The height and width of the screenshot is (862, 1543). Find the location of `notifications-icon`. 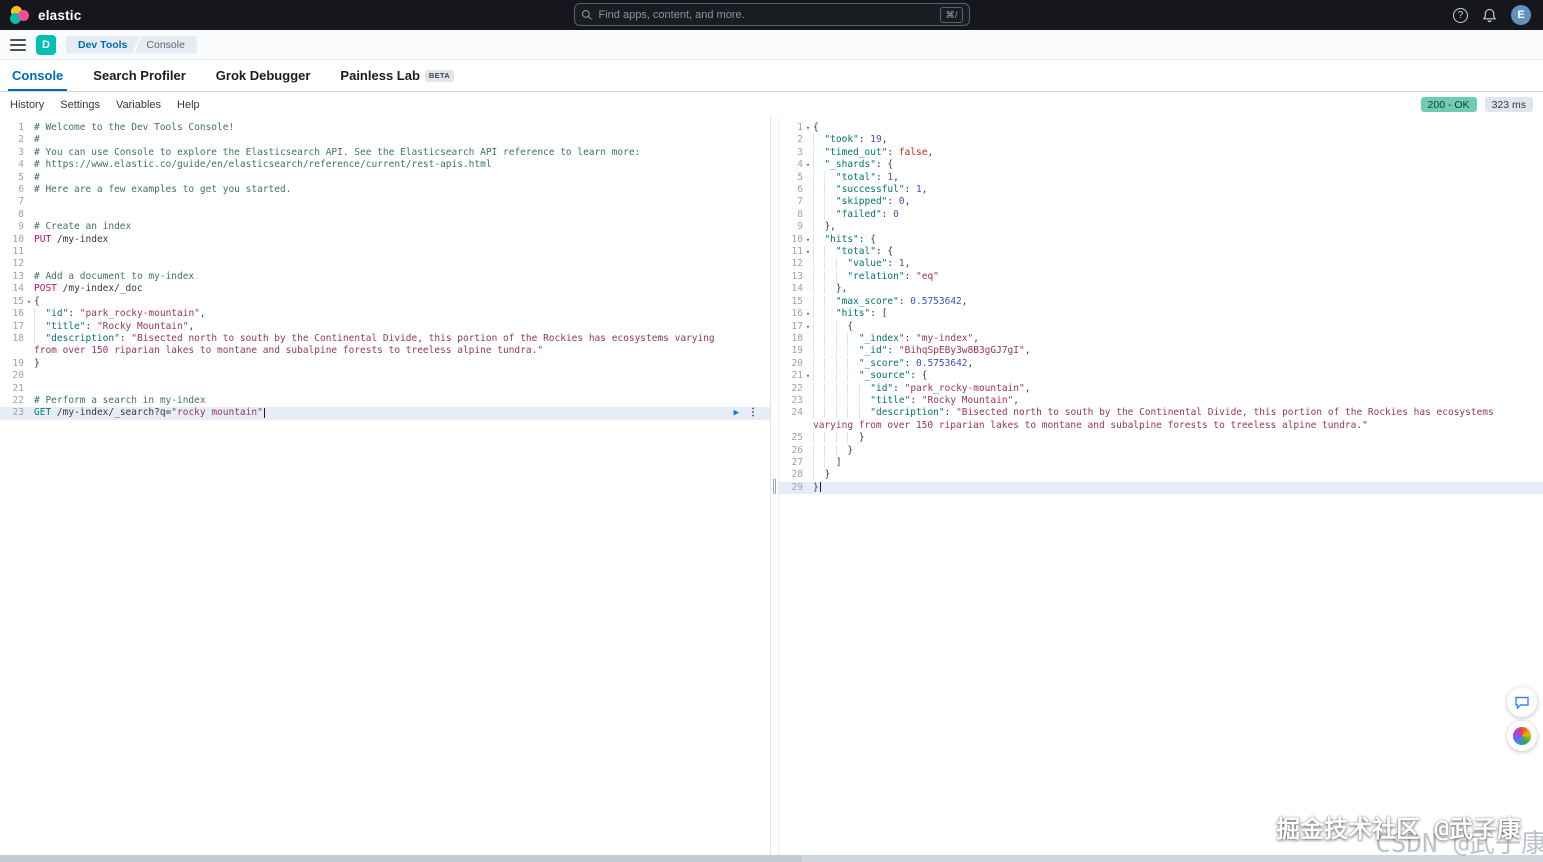

notifications-icon is located at coordinates (1489, 15).